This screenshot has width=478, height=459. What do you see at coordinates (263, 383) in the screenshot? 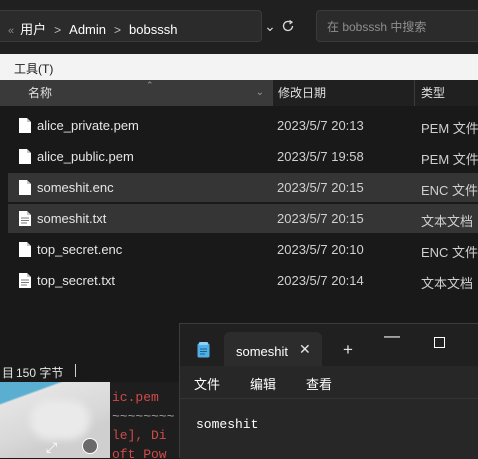
I see `menu-edit: 编辑` at bounding box center [263, 383].